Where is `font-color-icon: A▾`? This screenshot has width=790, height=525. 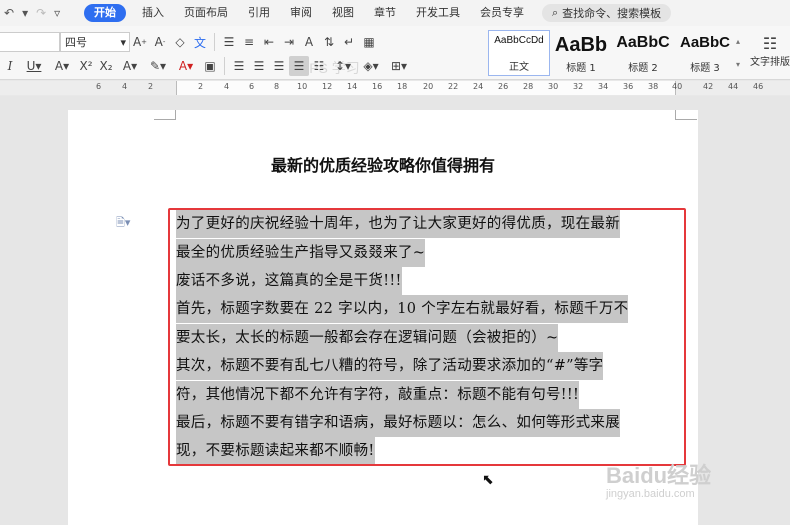 font-color-icon: A▾ is located at coordinates (186, 66).